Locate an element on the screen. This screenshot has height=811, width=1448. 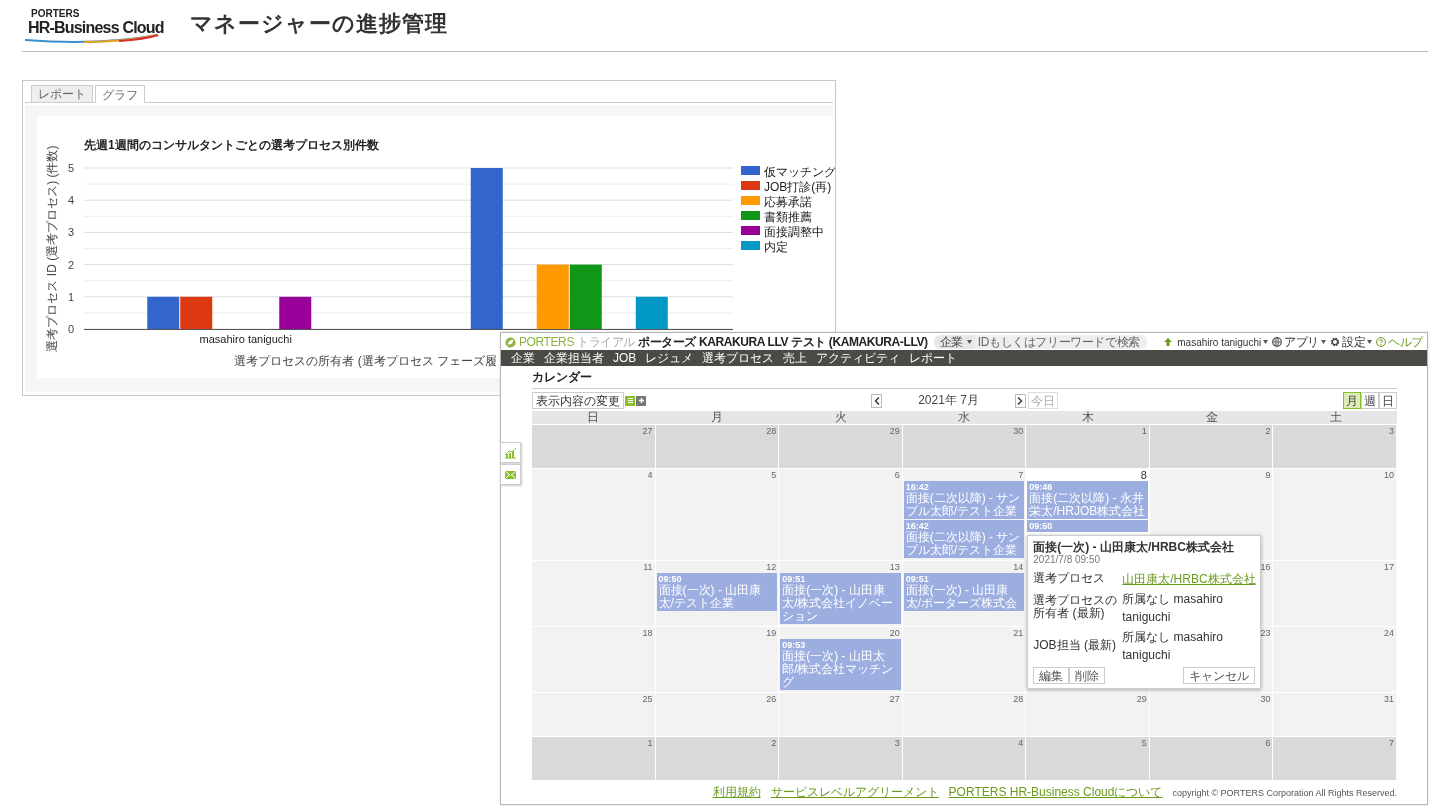
event-title: 面接(一次) - 山田康太/株式会社イノベーション is located at coordinates (838, 603).